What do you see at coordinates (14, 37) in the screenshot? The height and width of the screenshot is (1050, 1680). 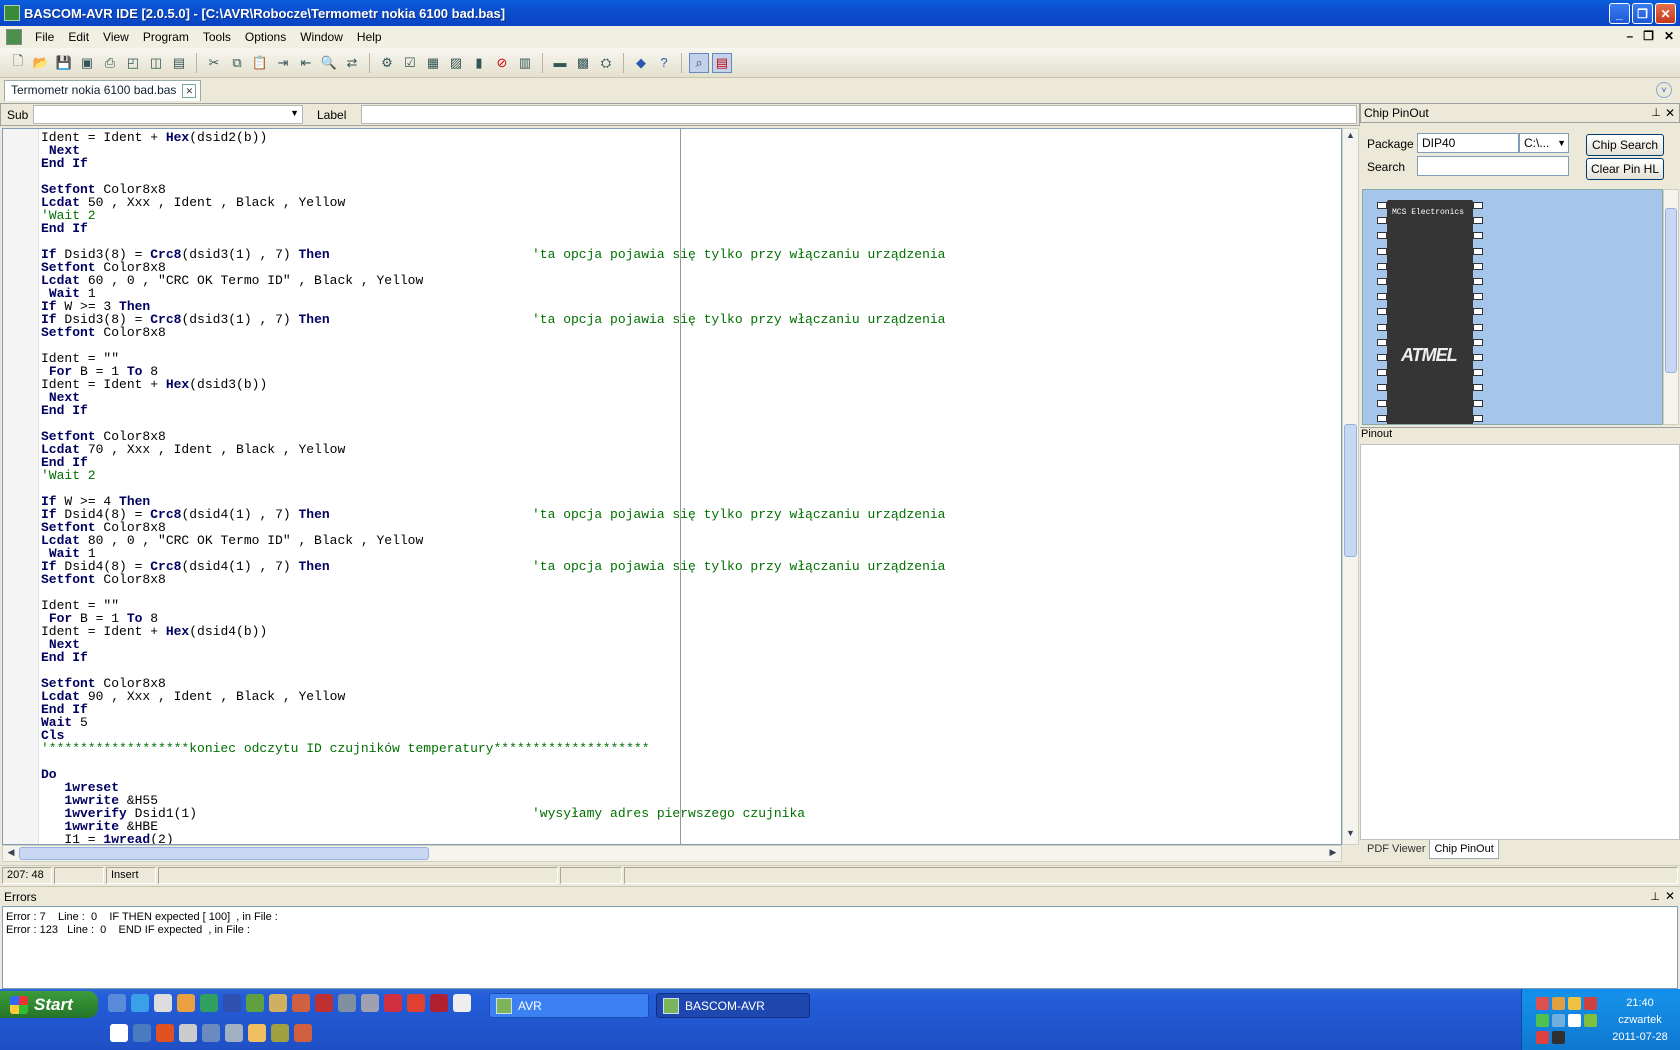 I see `document-icon` at bounding box center [14, 37].